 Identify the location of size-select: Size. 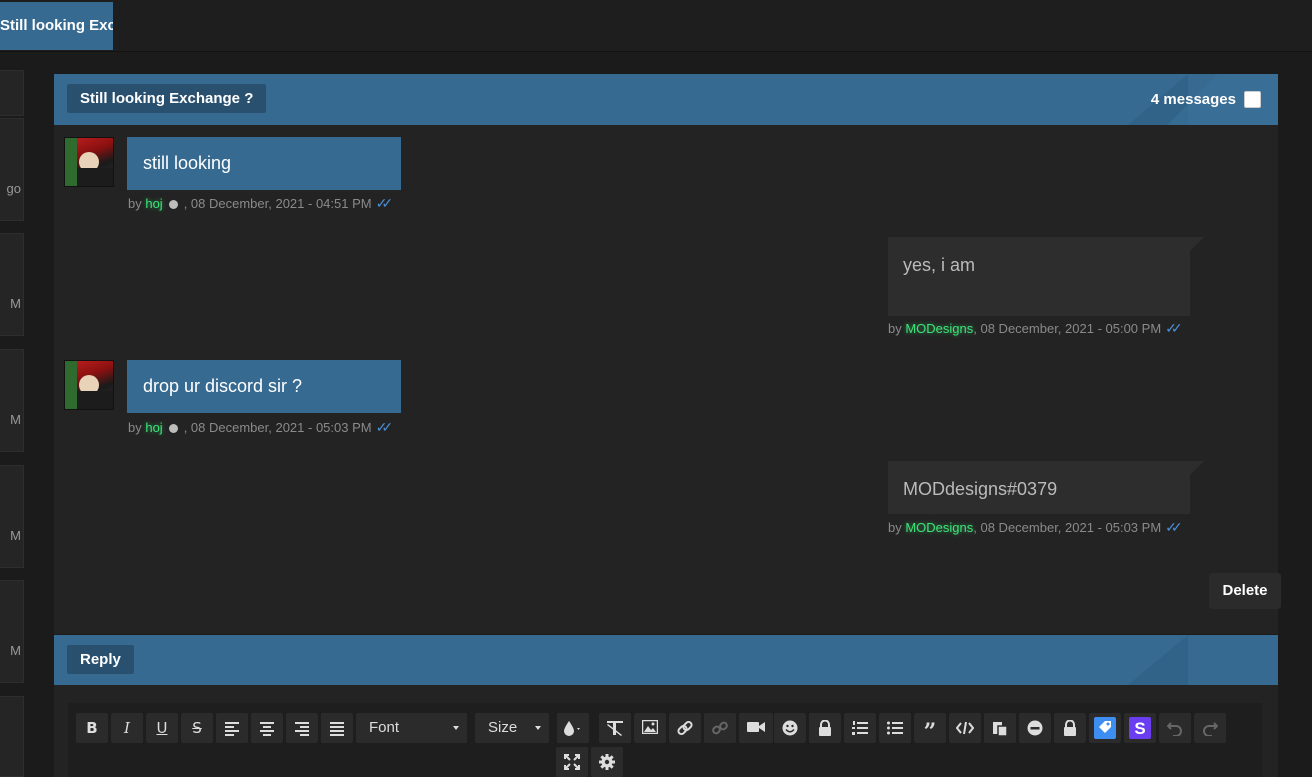
(512, 728).